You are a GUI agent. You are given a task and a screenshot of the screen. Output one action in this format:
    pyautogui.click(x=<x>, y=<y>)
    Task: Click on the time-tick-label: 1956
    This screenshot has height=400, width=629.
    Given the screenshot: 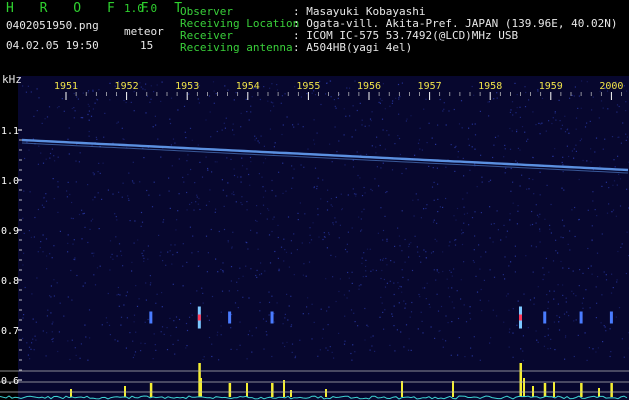 What is the action you would take?
    pyautogui.click(x=369, y=86)
    